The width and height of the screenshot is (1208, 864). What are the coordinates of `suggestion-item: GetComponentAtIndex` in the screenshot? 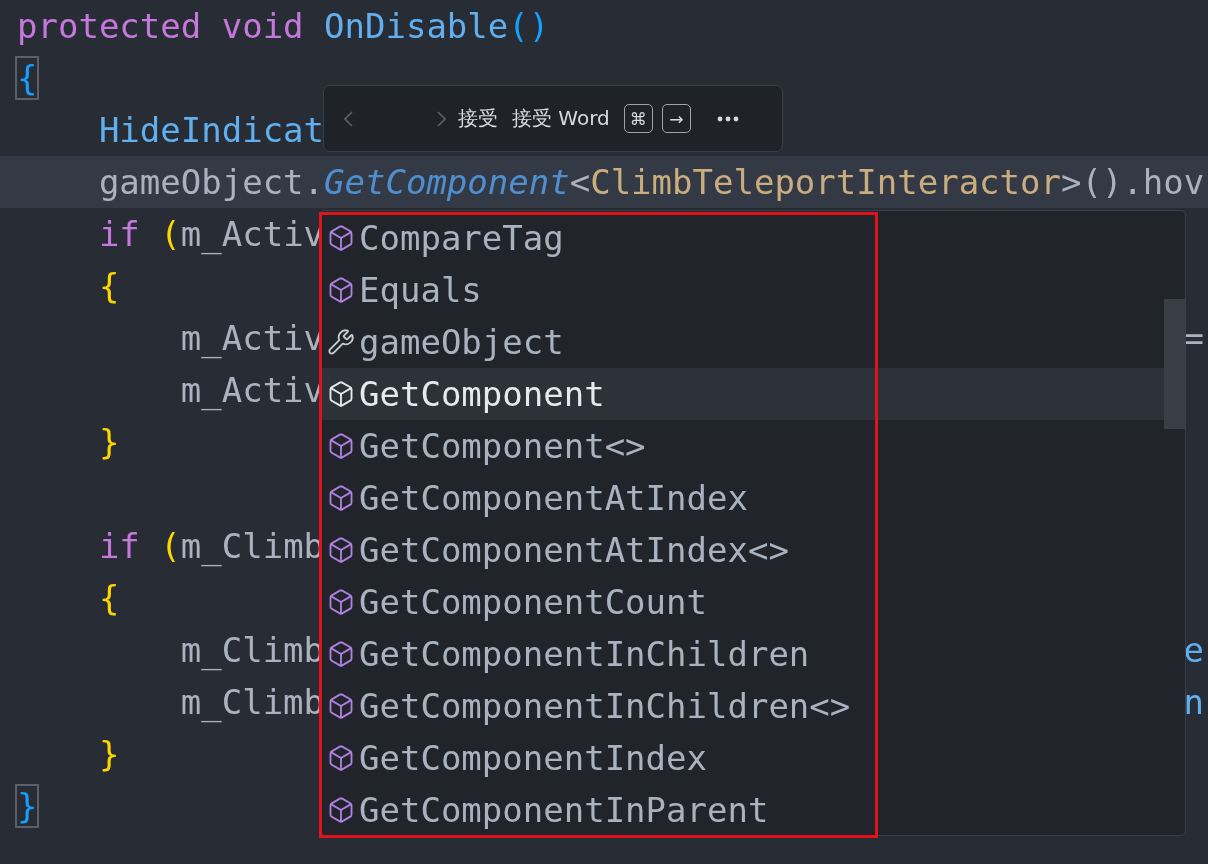 It's located at (742, 498).